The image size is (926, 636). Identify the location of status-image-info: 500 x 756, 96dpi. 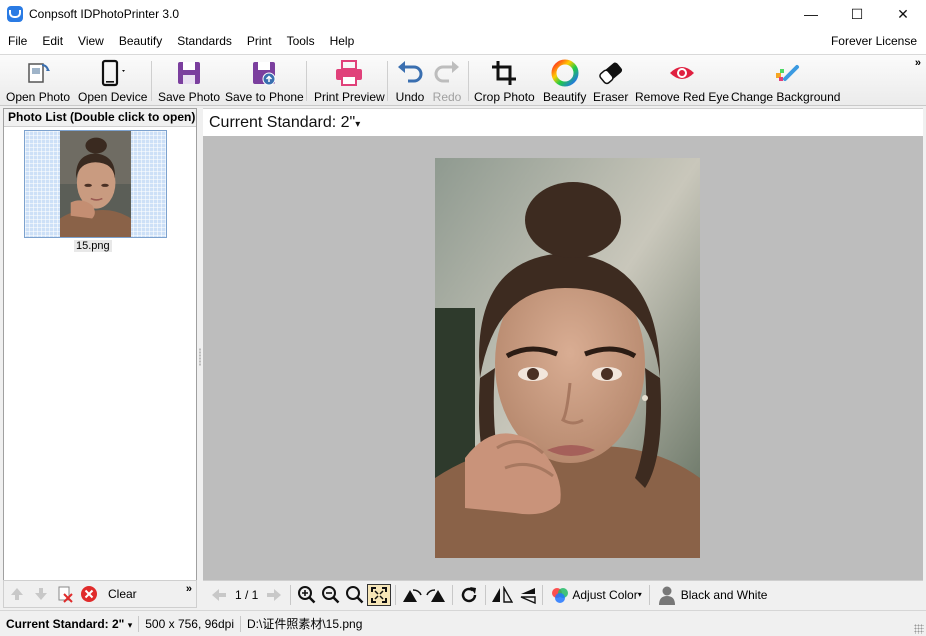
(190, 623).